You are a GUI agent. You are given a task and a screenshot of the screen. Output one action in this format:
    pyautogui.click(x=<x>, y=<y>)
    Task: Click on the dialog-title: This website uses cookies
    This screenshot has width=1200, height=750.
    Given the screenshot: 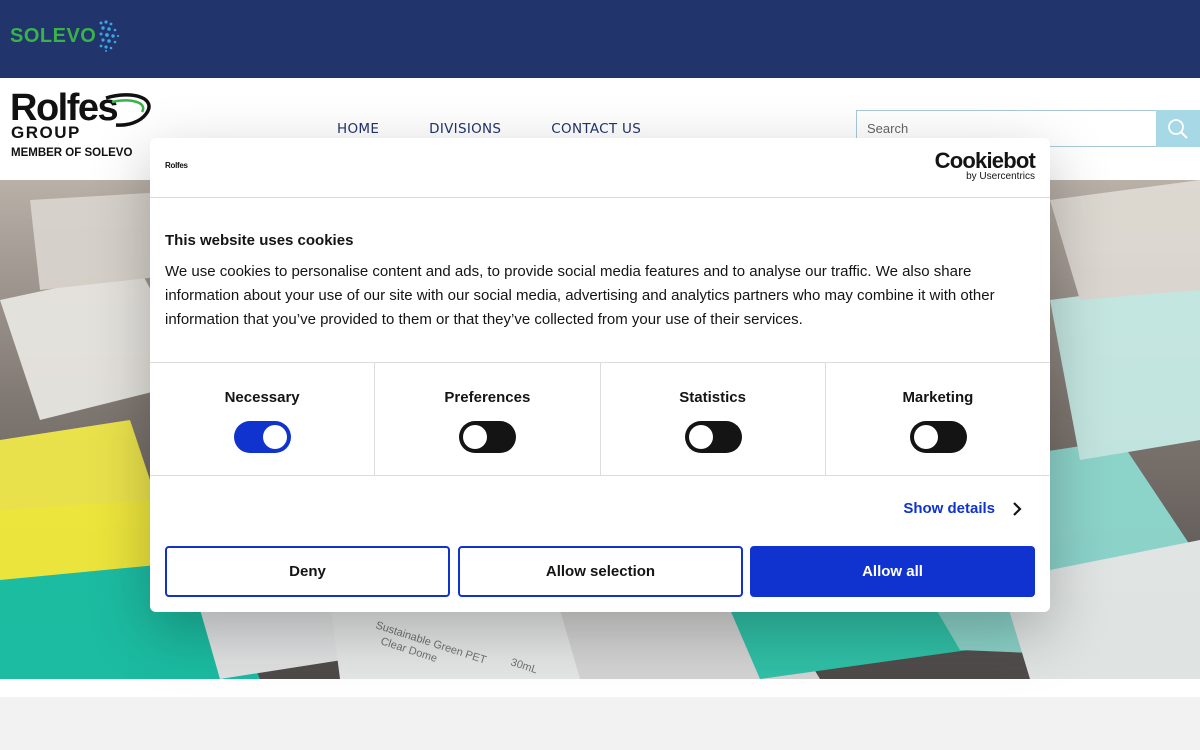 What is the action you would take?
    pyautogui.click(x=259, y=240)
    